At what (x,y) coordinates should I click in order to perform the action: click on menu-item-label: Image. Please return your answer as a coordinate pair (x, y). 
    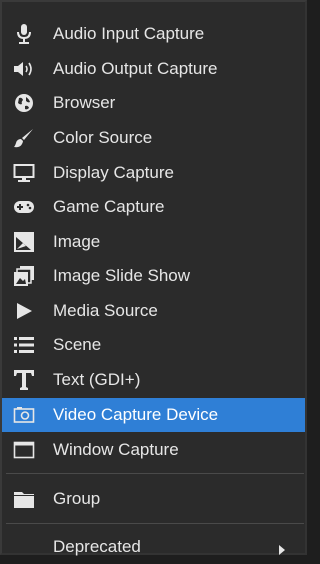
    Looking at the image, I should click on (77, 241).